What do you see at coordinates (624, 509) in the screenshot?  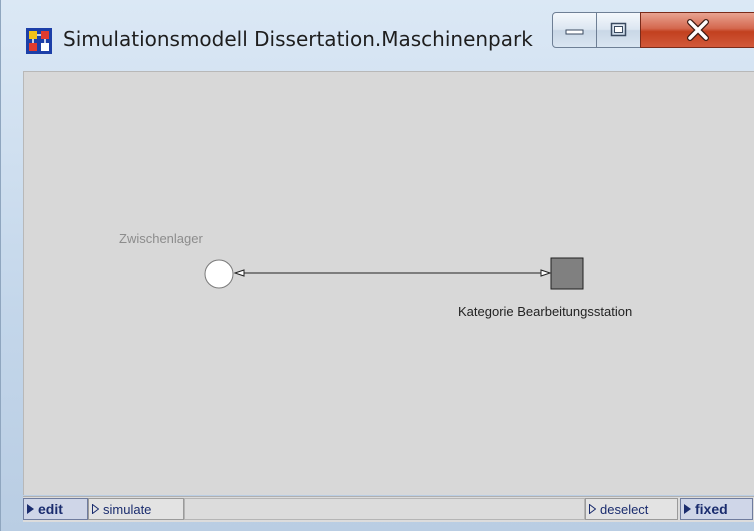 I see `deselect-label: deselect` at bounding box center [624, 509].